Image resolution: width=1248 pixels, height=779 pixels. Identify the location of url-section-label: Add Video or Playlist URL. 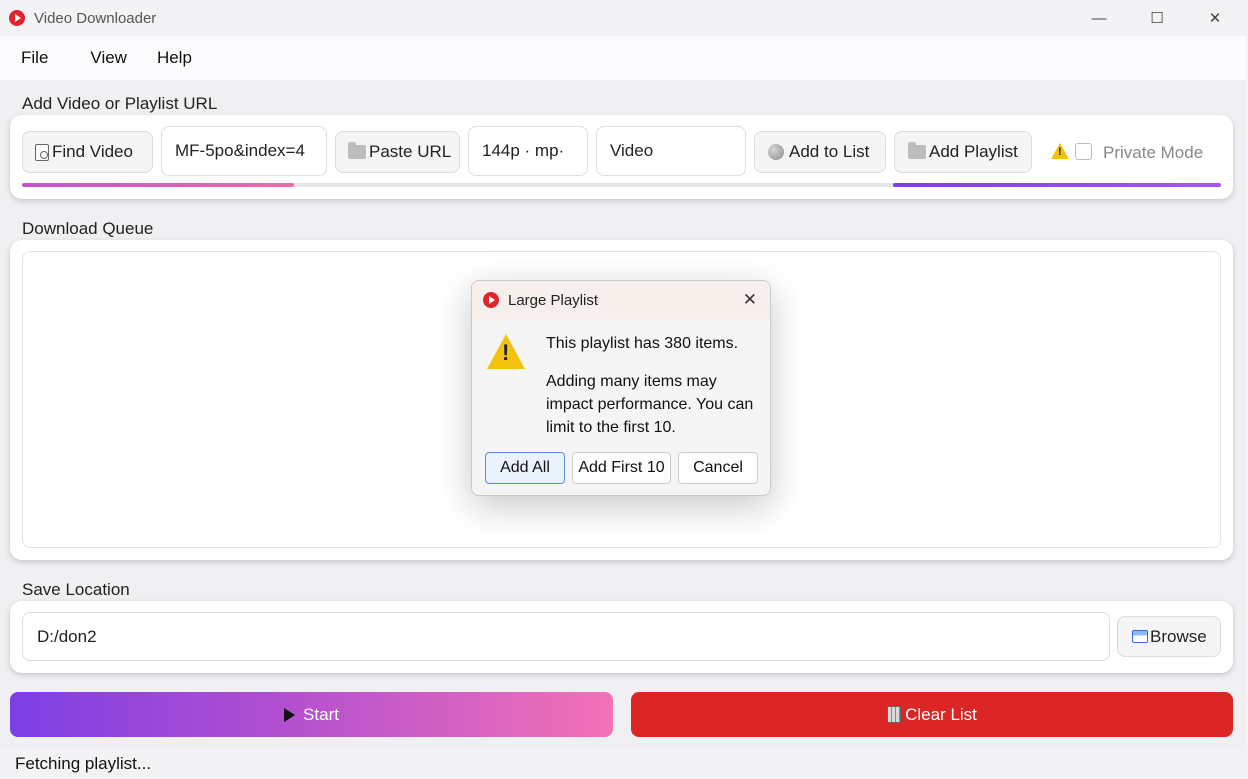
(120, 103).